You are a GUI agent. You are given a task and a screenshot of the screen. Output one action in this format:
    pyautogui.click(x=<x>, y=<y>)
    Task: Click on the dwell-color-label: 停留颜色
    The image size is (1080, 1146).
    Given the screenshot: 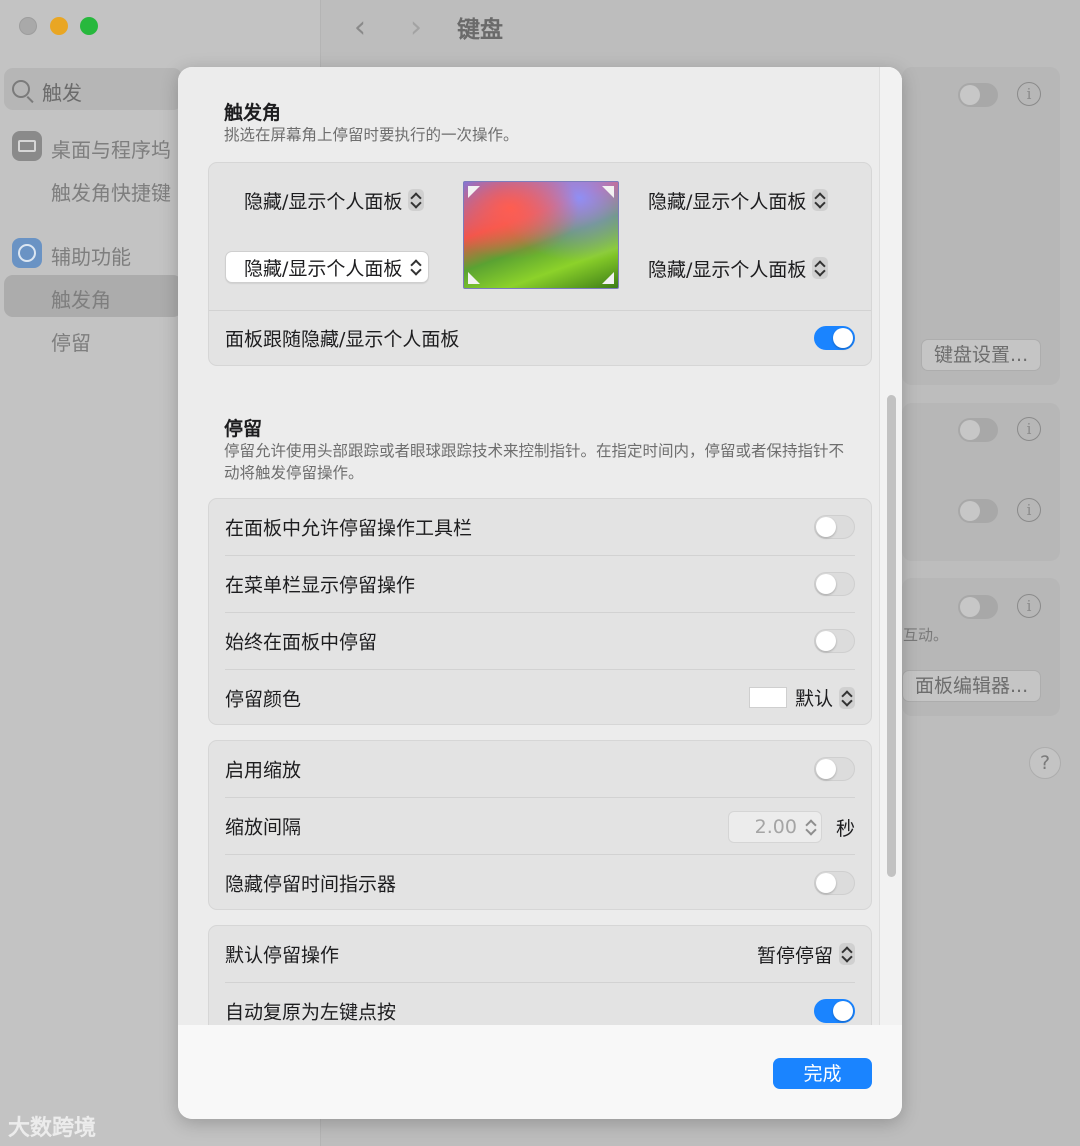 What is the action you would take?
    pyautogui.click(x=263, y=699)
    